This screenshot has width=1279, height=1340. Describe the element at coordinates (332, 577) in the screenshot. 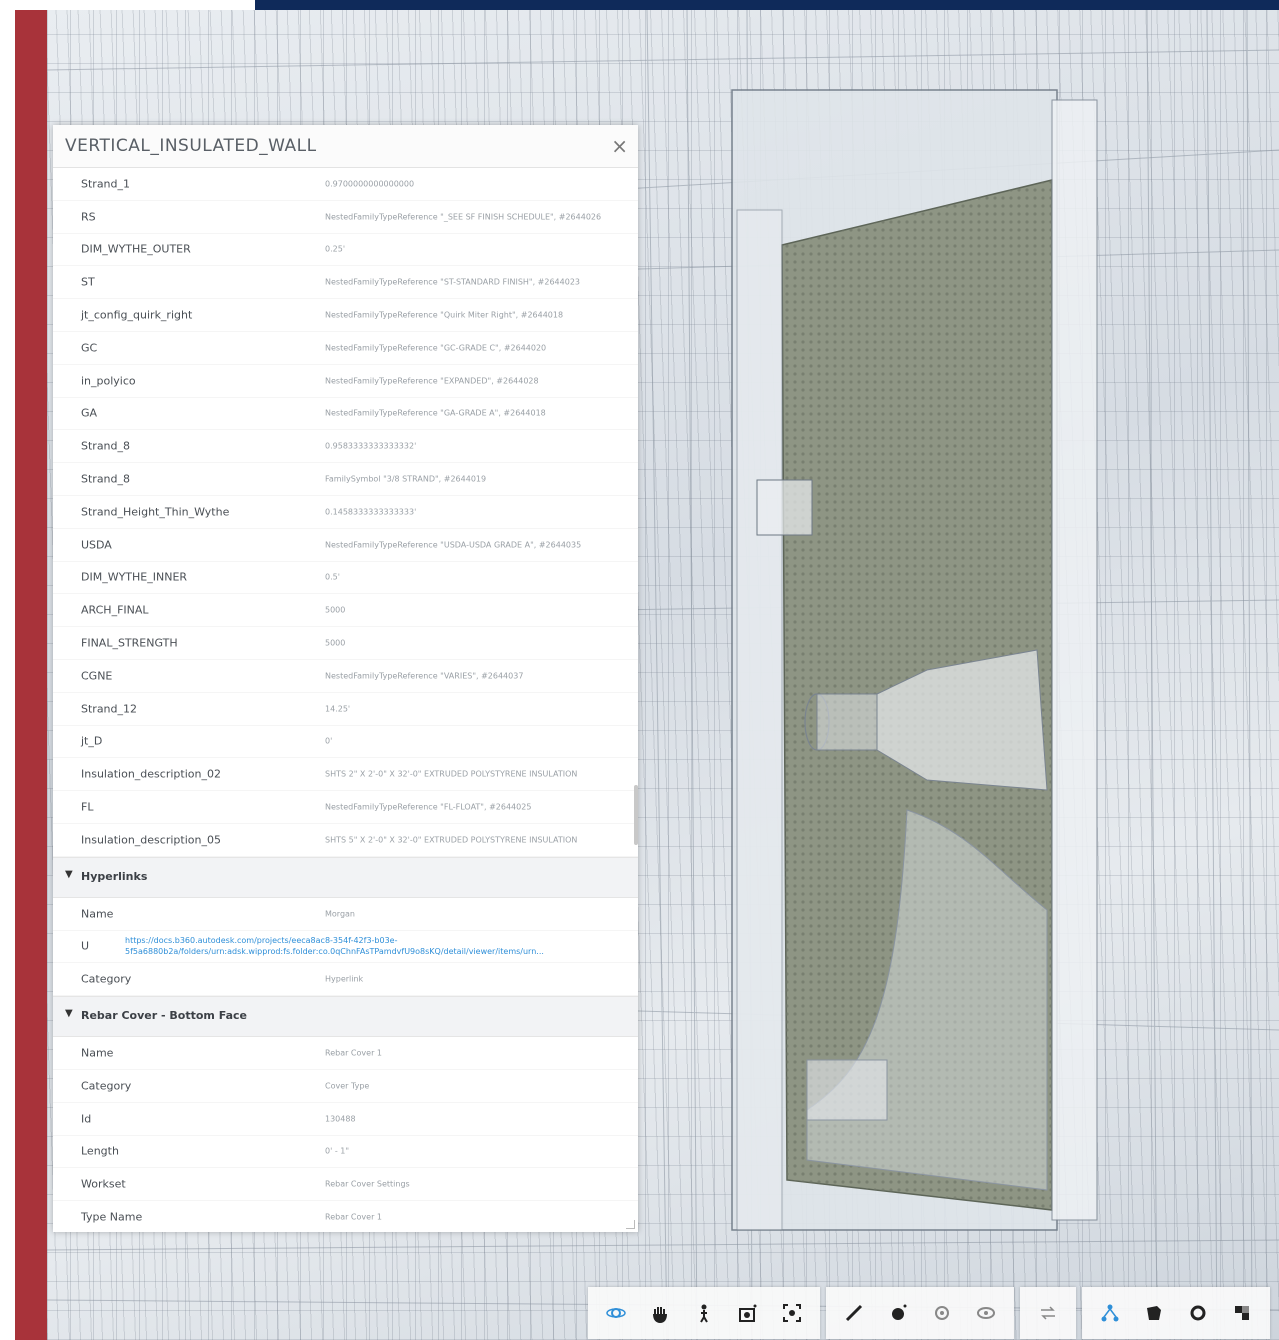

I see `property-value: 0.5'` at that location.